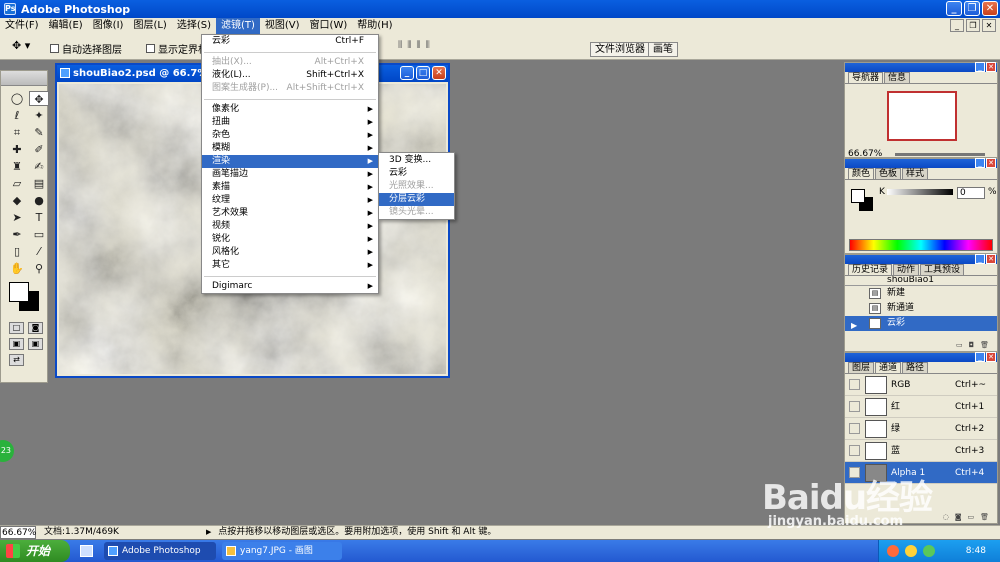 The image size is (1000, 562). What do you see at coordinates (374, 26) in the screenshot?
I see `menu-help: 帮助(H)` at bounding box center [374, 26].